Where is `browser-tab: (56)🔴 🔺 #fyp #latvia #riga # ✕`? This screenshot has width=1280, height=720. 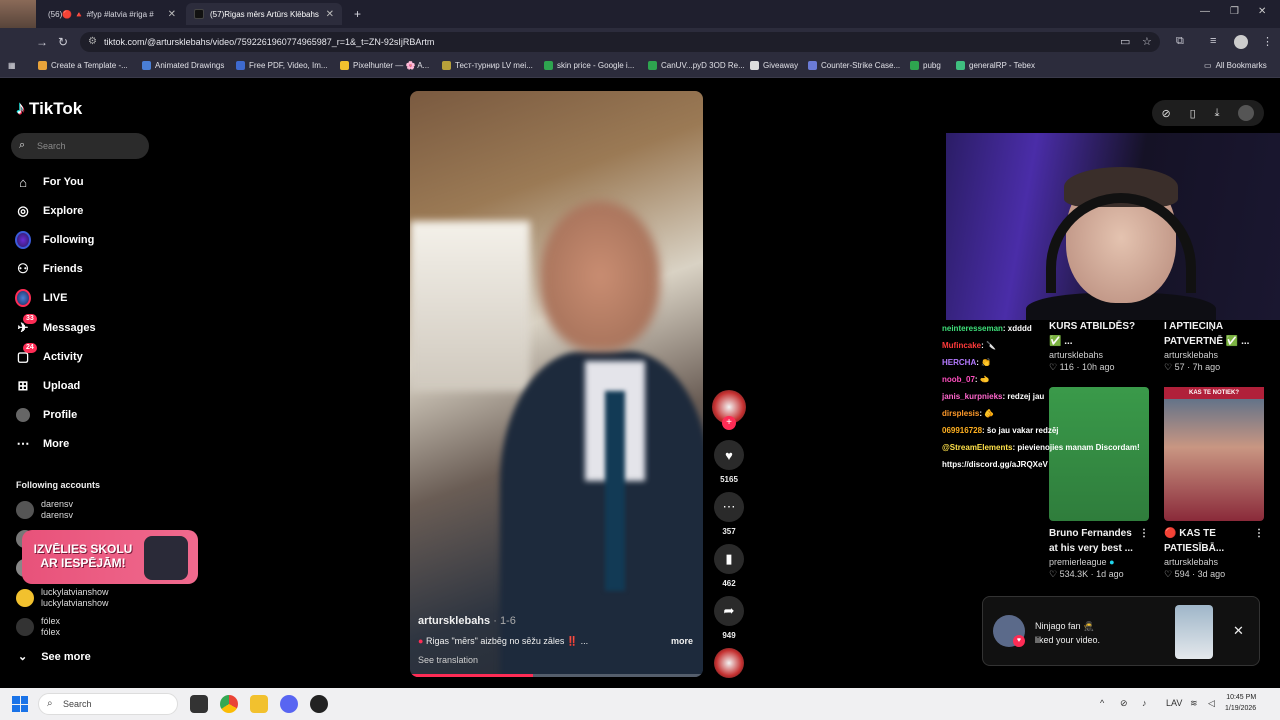 browser-tab: (56)🔴 🔺 #fyp #latvia #riga # ✕ is located at coordinates (112, 14).